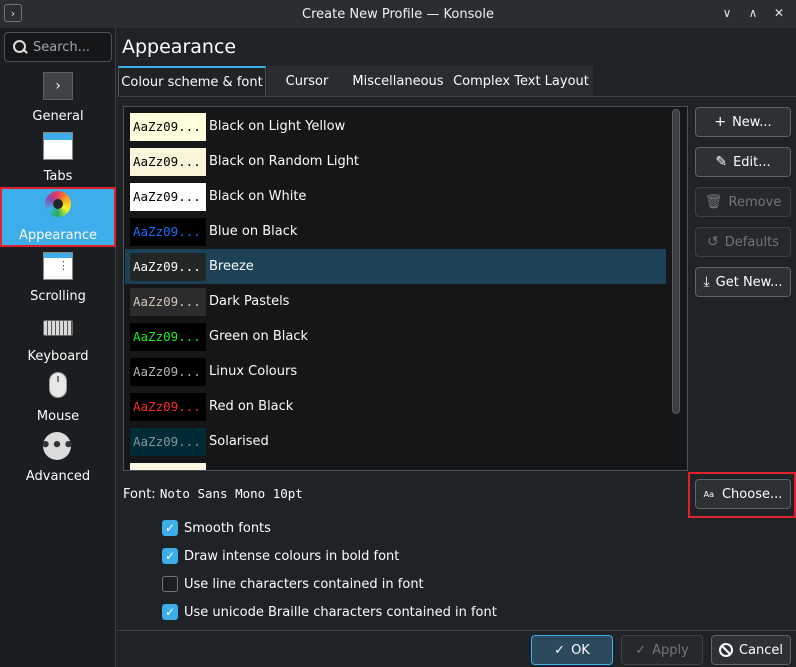  I want to click on tab-cursor: Cursor, so click(307, 81).